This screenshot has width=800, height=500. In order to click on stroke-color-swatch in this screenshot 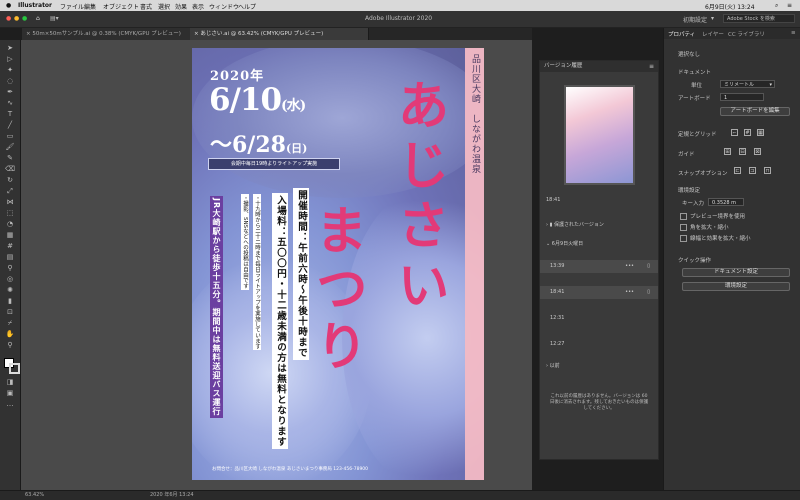, I will do `click(14, 368)`.